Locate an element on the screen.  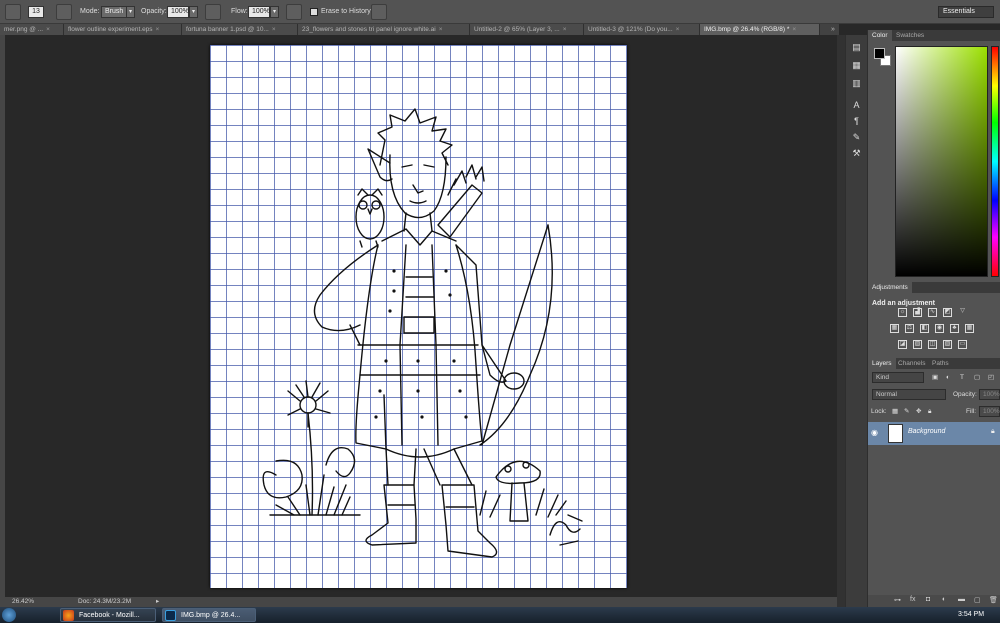
erase-to-history-checkbox is located at coordinates (314, 12).